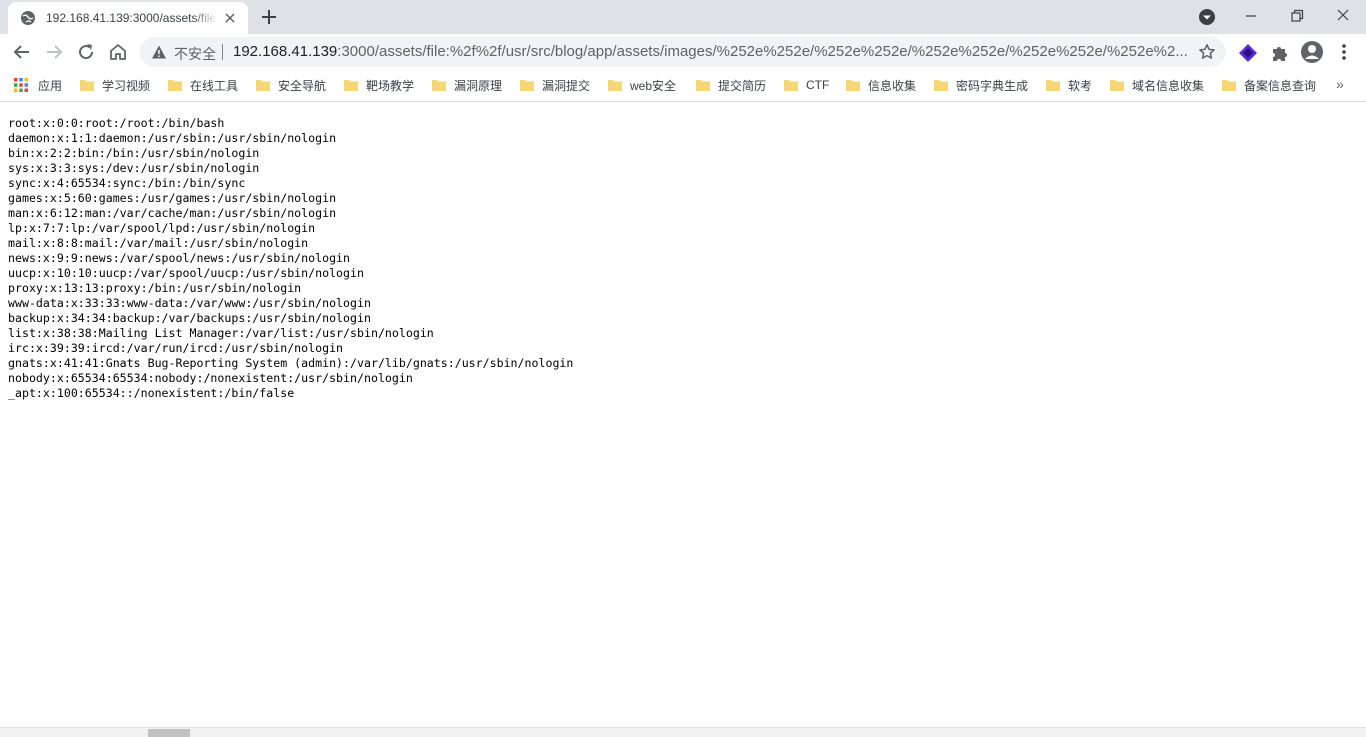  What do you see at coordinates (1207, 52) in the screenshot?
I see `star-icon` at bounding box center [1207, 52].